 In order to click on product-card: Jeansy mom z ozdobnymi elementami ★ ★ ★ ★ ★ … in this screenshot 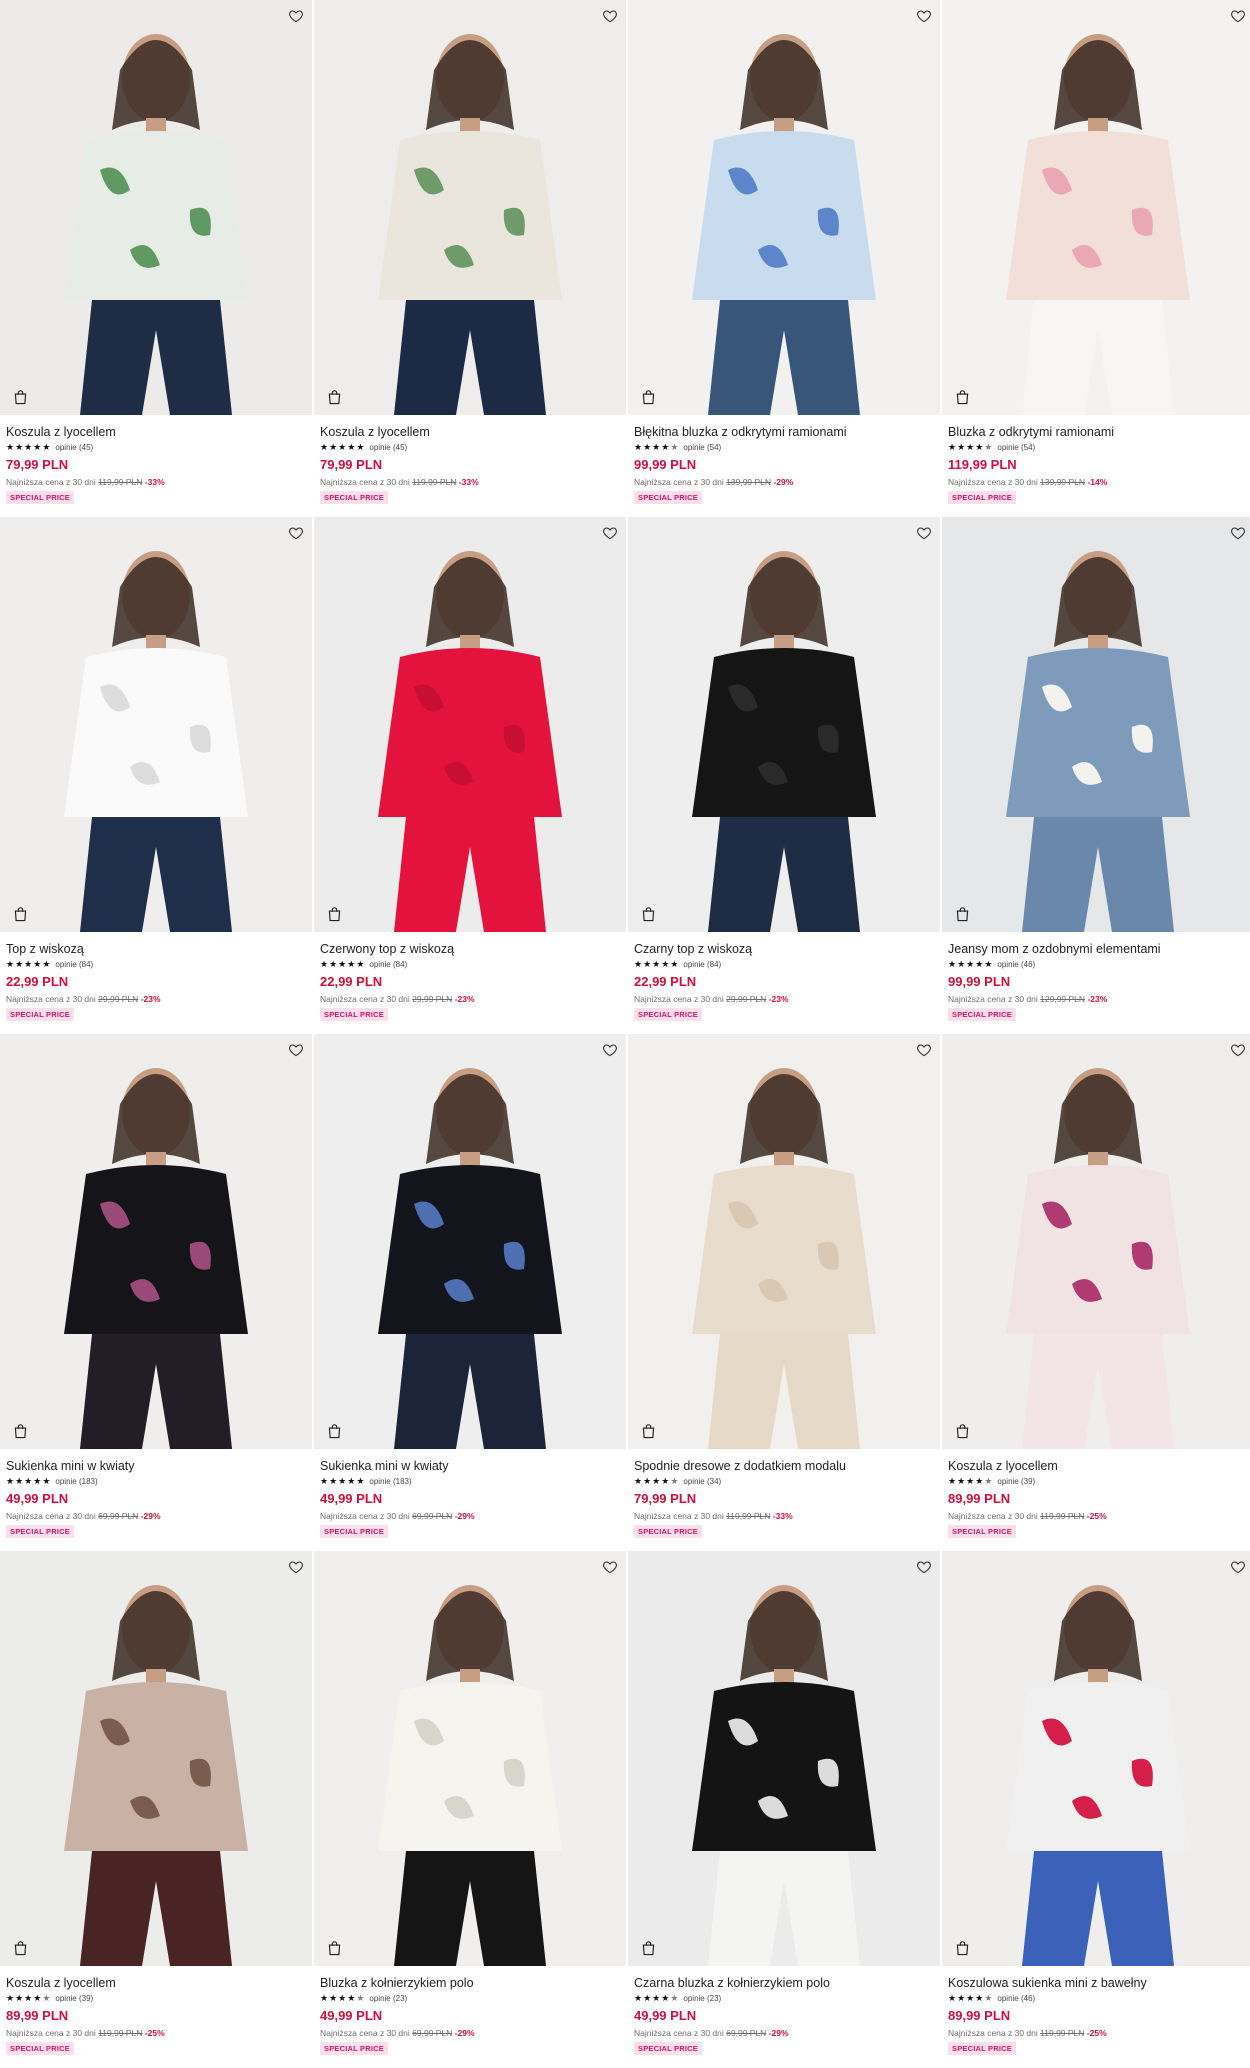, I will do `click(1096, 775)`.